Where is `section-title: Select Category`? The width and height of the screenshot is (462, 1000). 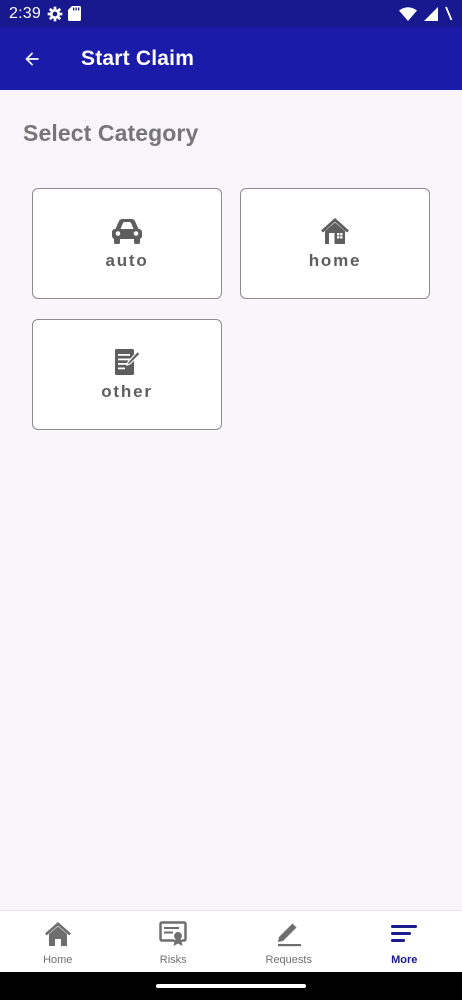
section-title: Select Category is located at coordinates (111, 133).